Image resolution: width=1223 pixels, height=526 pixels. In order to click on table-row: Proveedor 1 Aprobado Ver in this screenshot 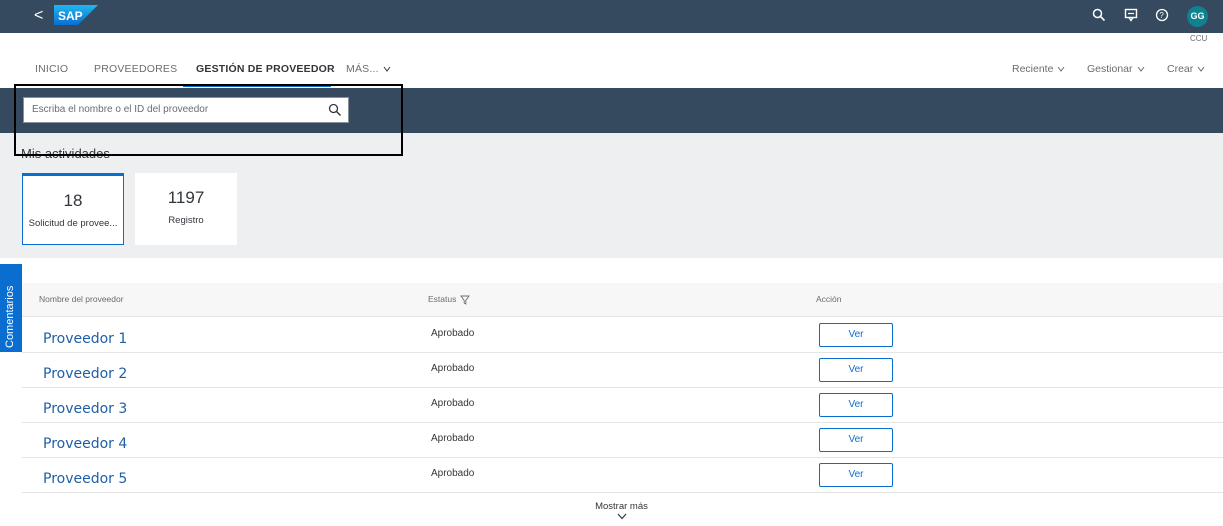, I will do `click(622, 335)`.